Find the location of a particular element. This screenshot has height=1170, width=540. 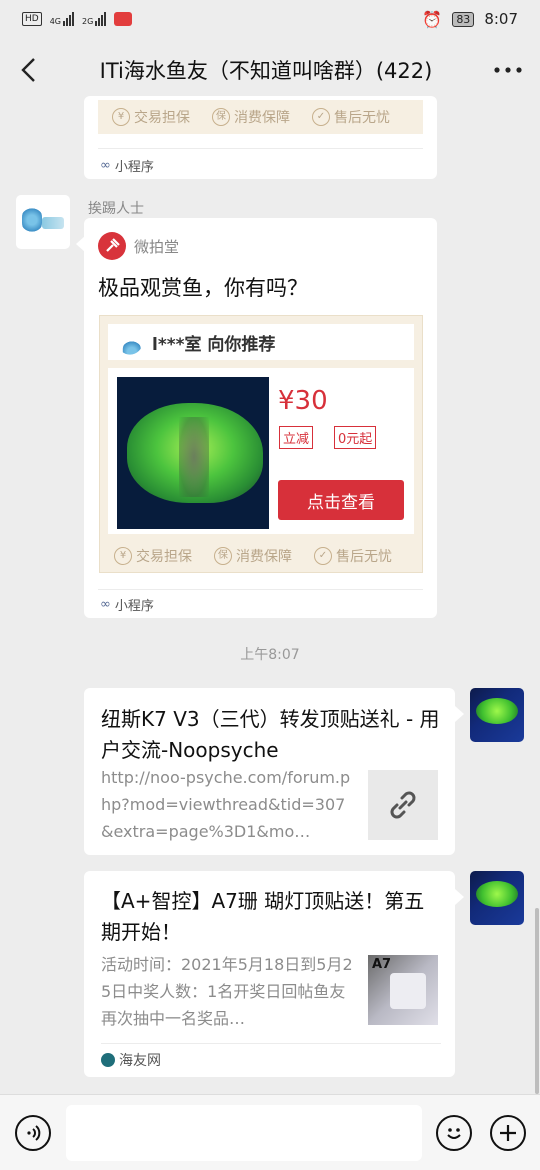

sender-name: 挨踢人士 is located at coordinates (116, 209).